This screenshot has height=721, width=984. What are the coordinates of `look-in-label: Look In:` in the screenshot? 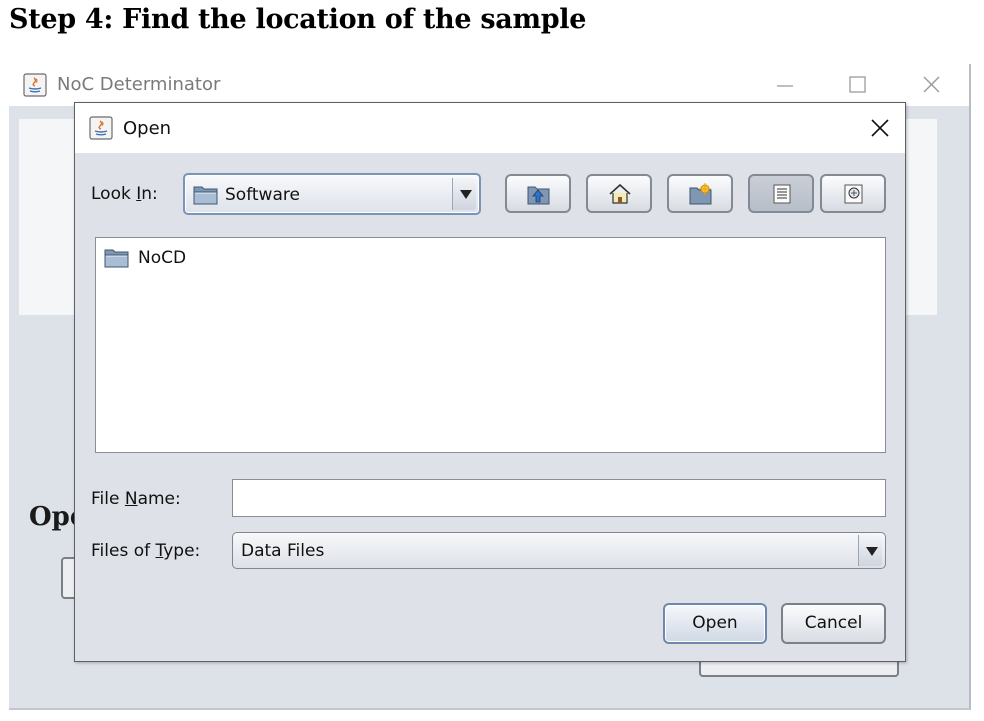 It's located at (124, 194).